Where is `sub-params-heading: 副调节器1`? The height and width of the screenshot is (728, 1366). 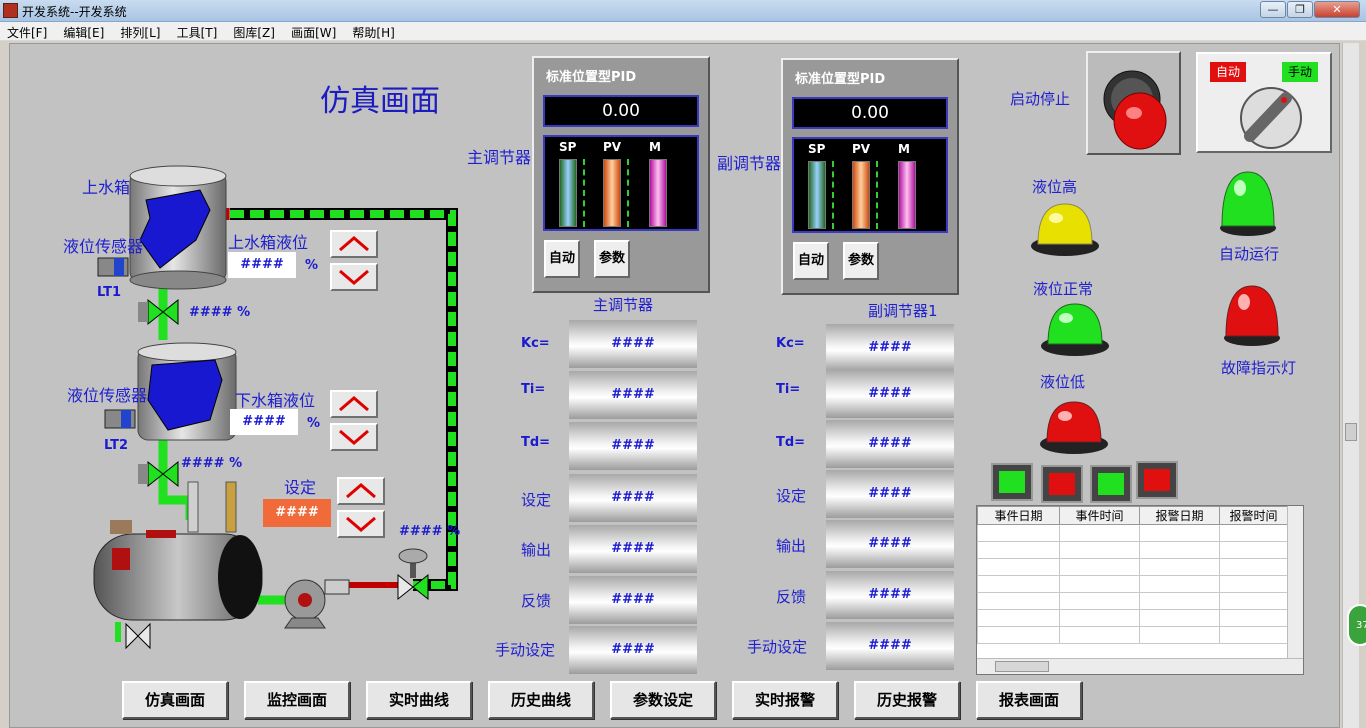
sub-params-heading: 副调节器1 is located at coordinates (903, 311).